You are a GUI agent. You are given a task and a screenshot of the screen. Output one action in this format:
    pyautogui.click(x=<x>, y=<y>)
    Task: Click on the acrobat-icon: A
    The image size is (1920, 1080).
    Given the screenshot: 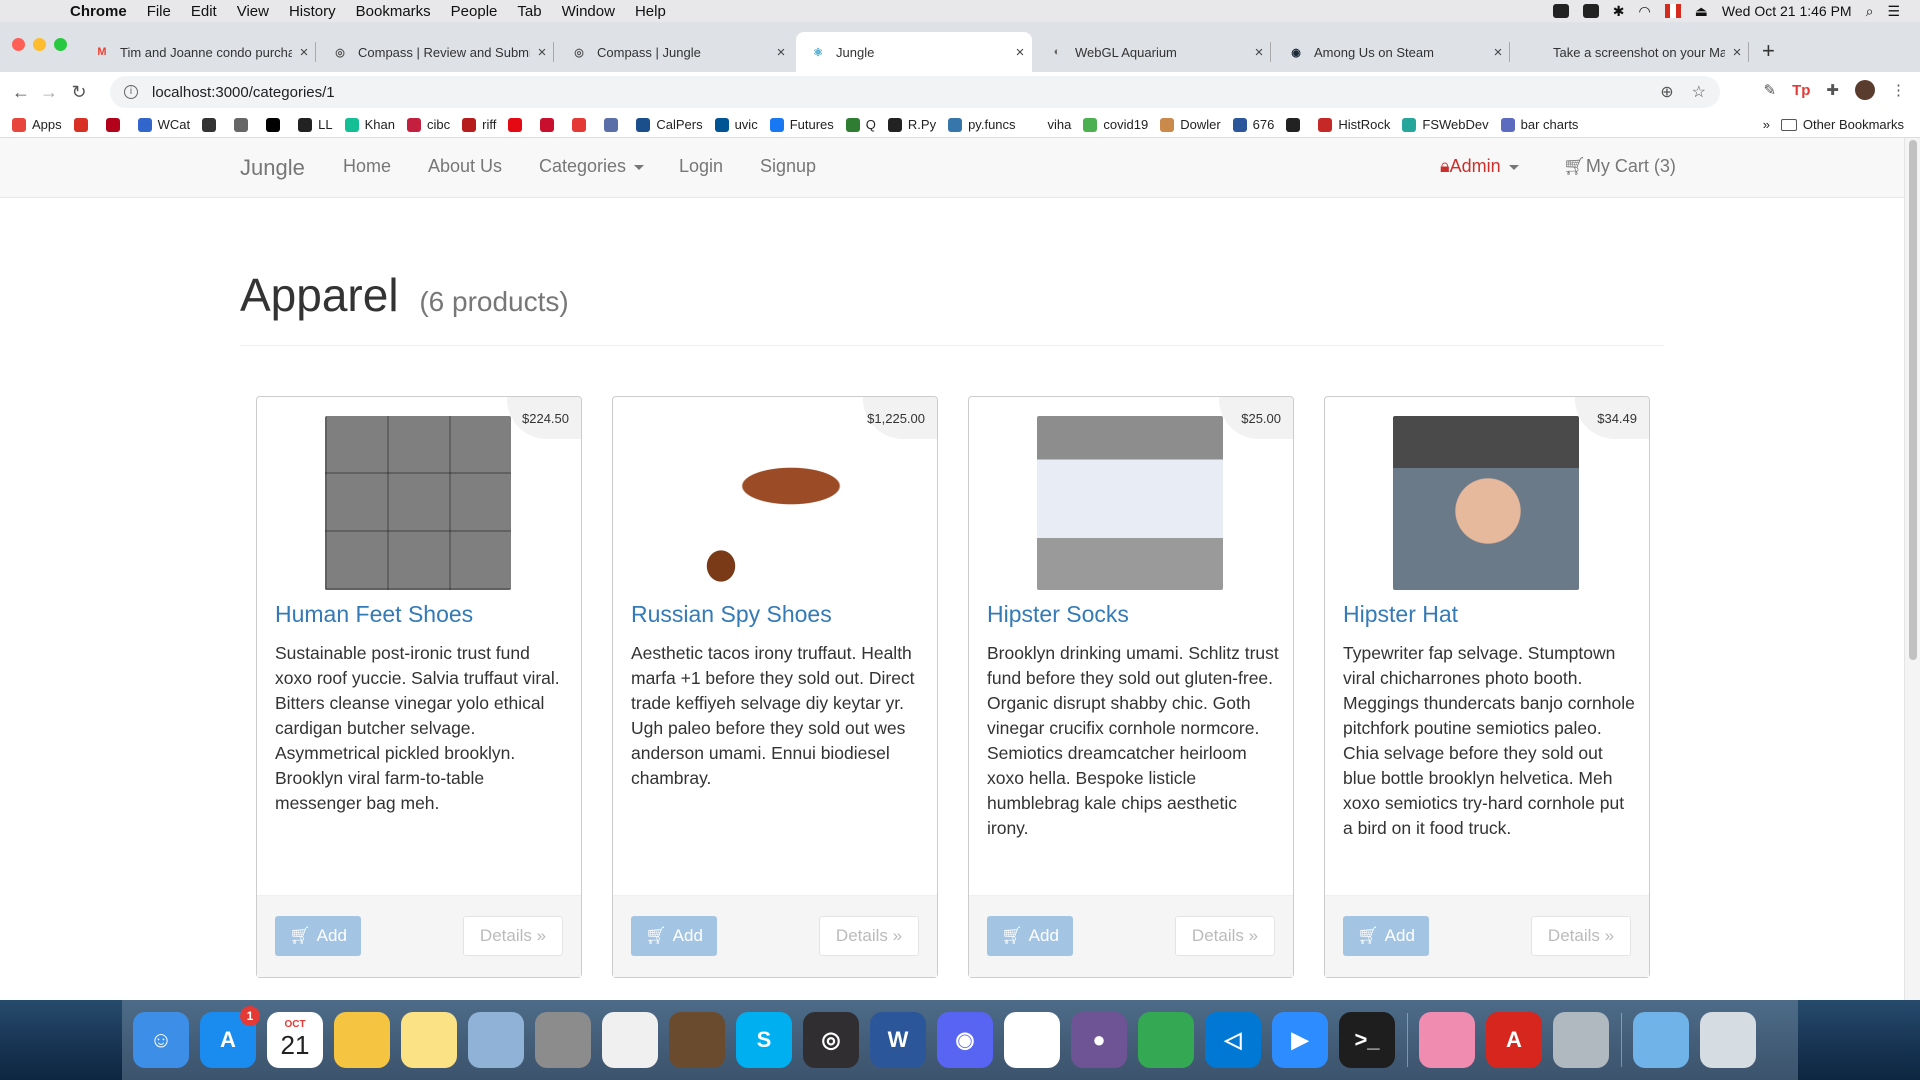 What is the action you would take?
    pyautogui.click(x=1514, y=1040)
    